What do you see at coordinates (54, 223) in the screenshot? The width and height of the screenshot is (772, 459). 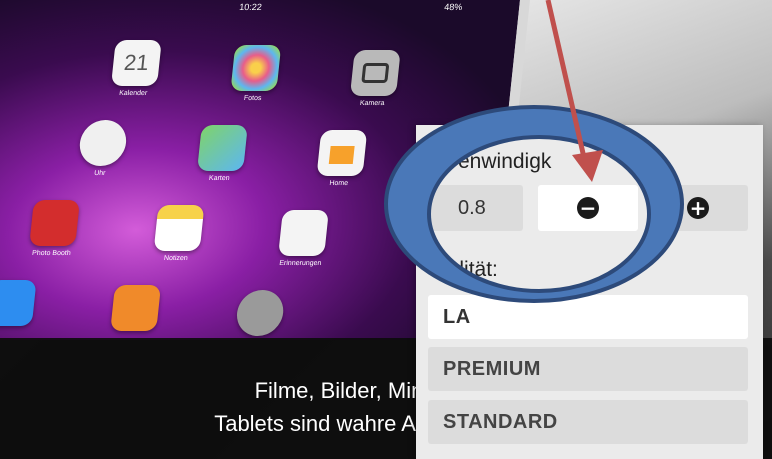 I see `photo-booth-app-icon` at bounding box center [54, 223].